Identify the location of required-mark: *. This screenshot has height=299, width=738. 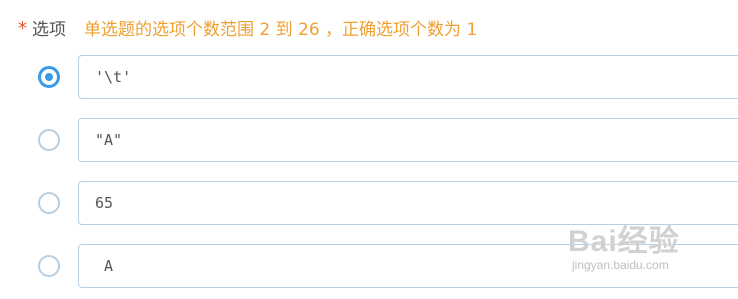
(22, 28).